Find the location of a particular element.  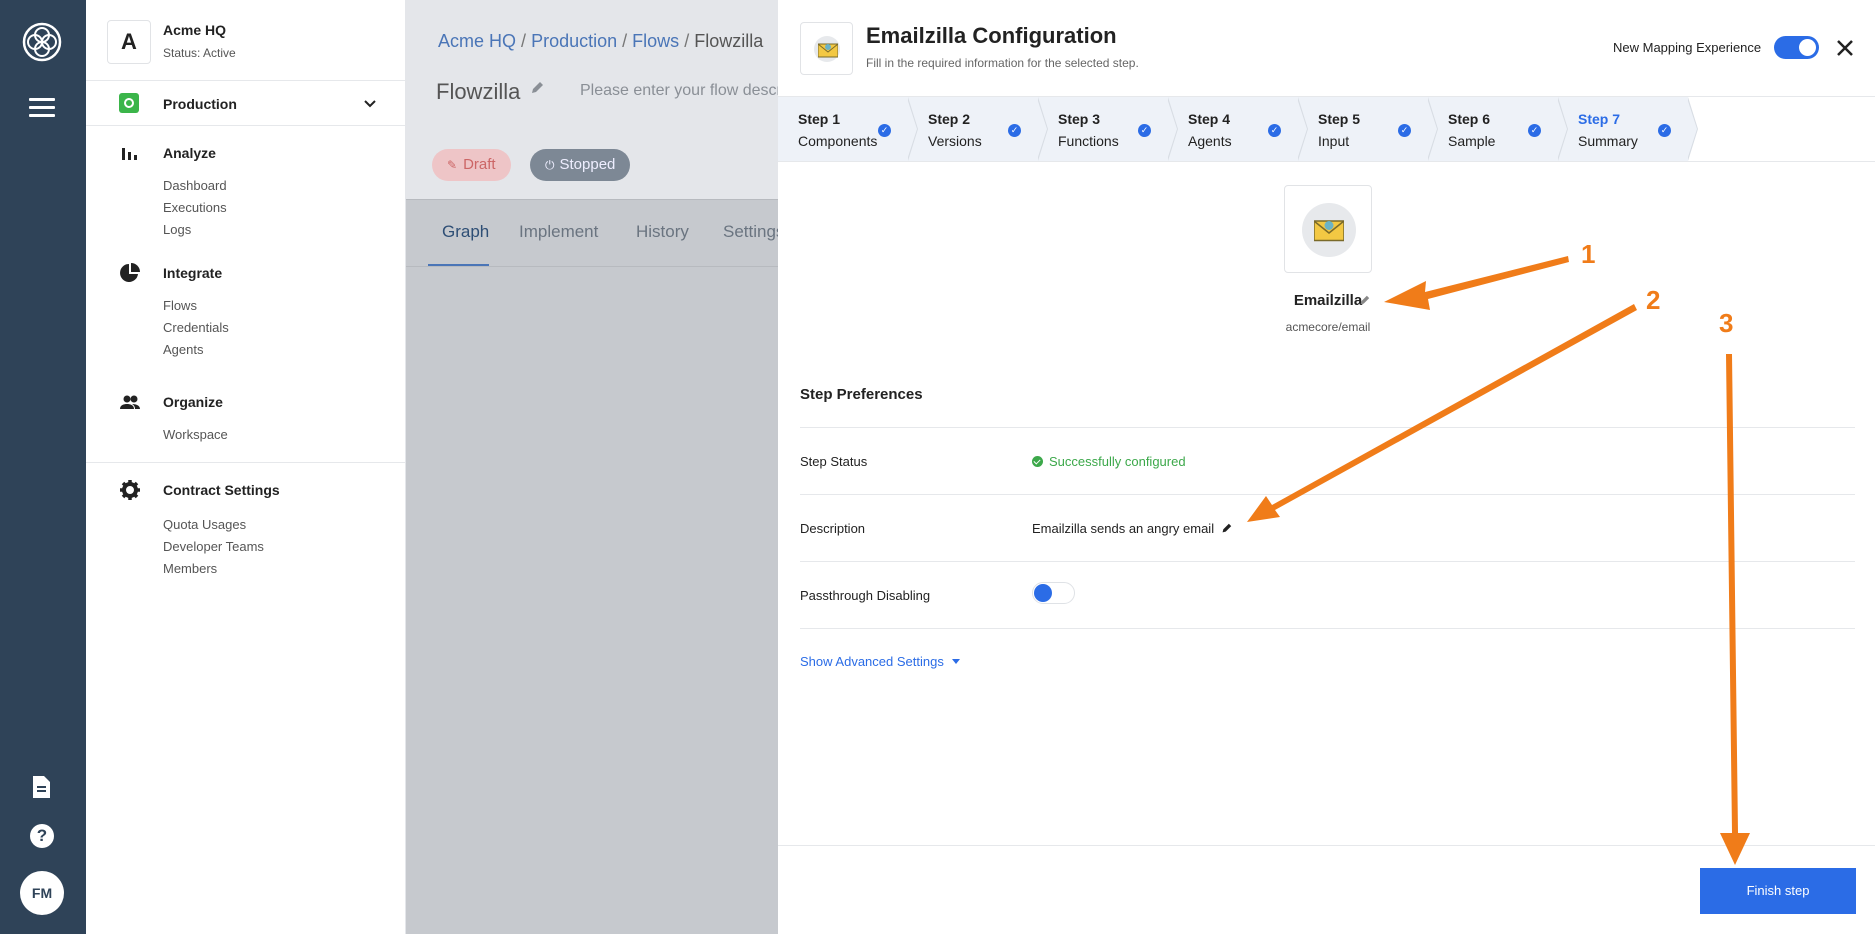

workspace-icon is located at coordinates (129, 103).